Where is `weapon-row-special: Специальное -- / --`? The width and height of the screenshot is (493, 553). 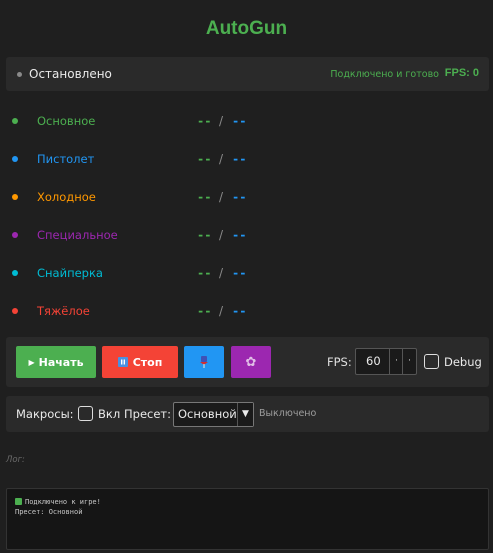 weapon-row-special: Специальное -- / -- is located at coordinates (246, 235).